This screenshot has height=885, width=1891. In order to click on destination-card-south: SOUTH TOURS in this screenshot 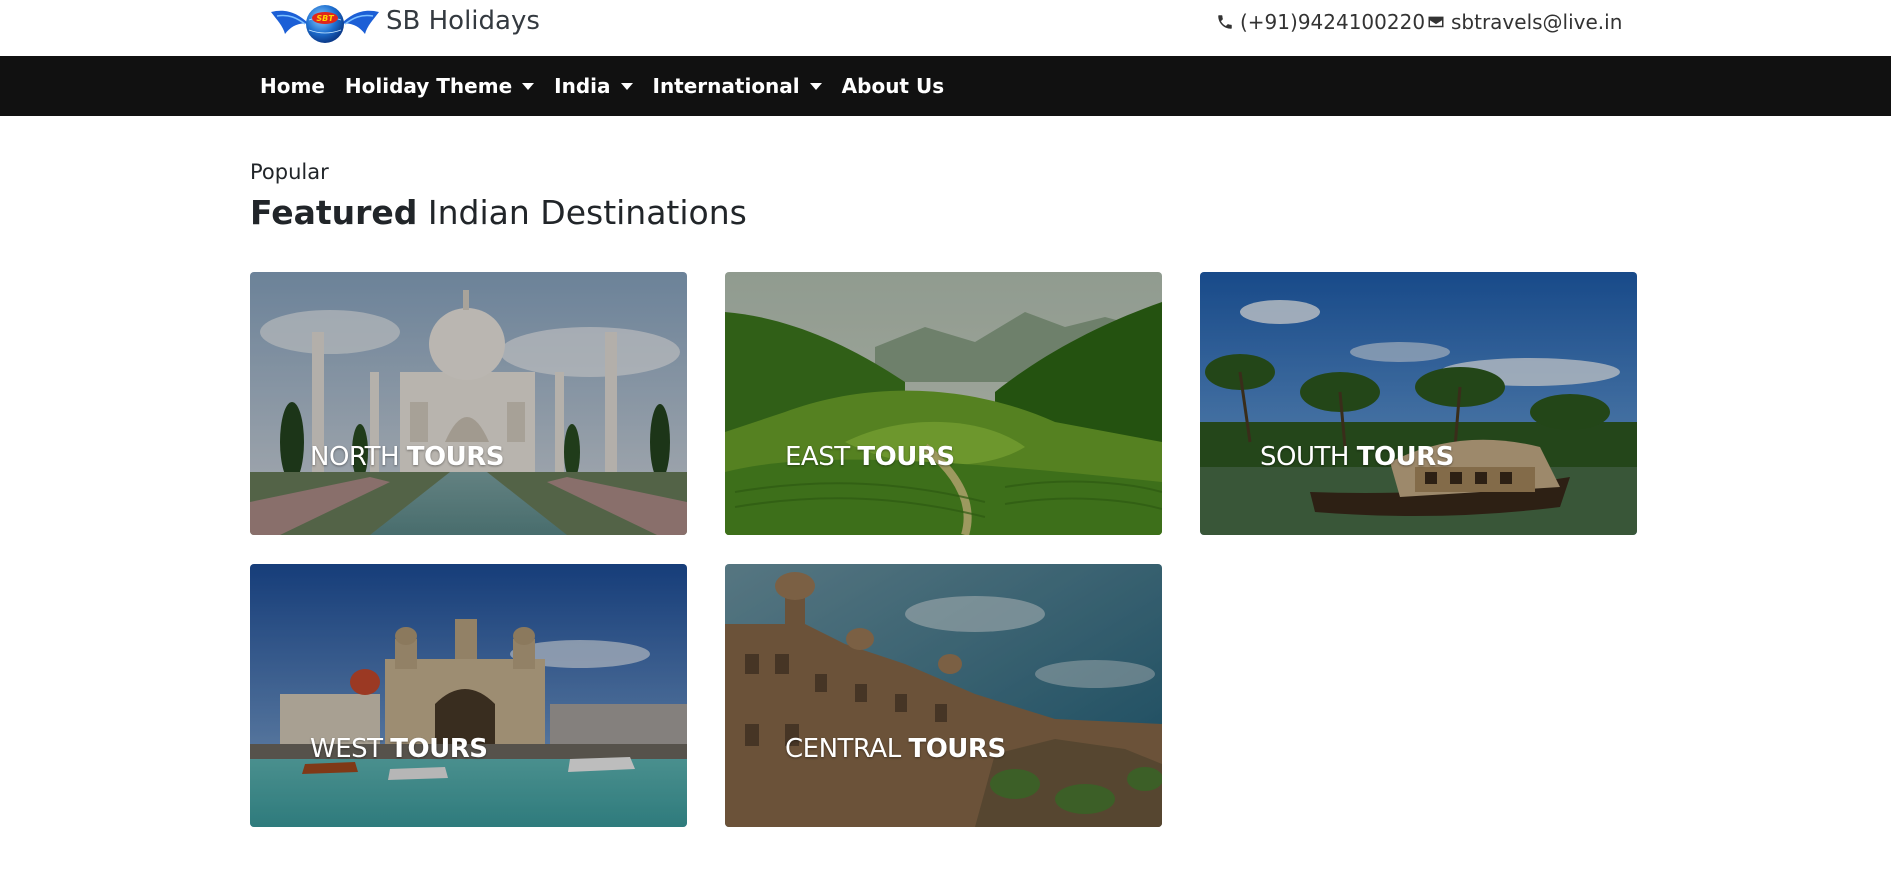, I will do `click(1418, 403)`.